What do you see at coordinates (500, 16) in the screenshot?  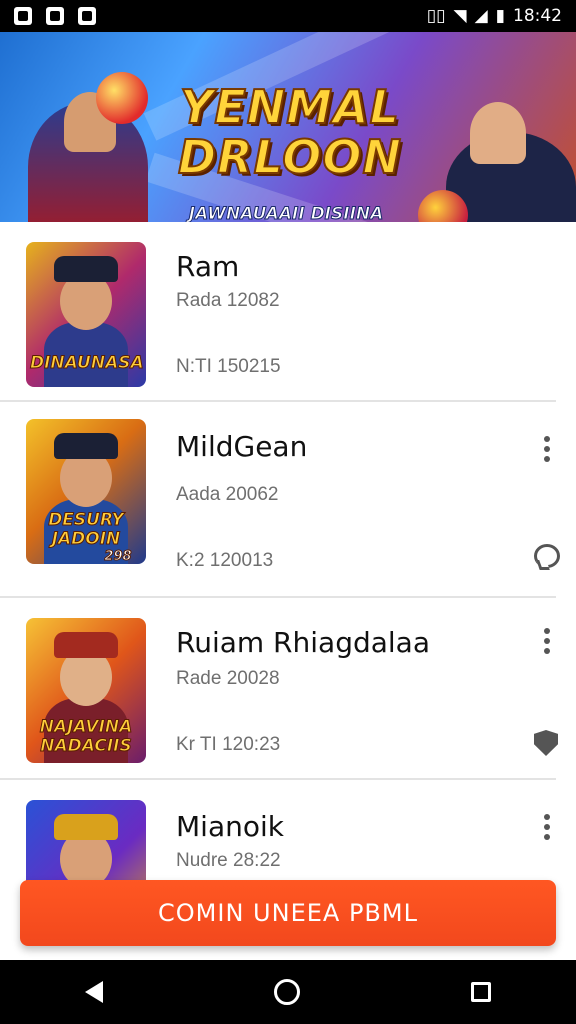 I see `battery-icon: ▮` at bounding box center [500, 16].